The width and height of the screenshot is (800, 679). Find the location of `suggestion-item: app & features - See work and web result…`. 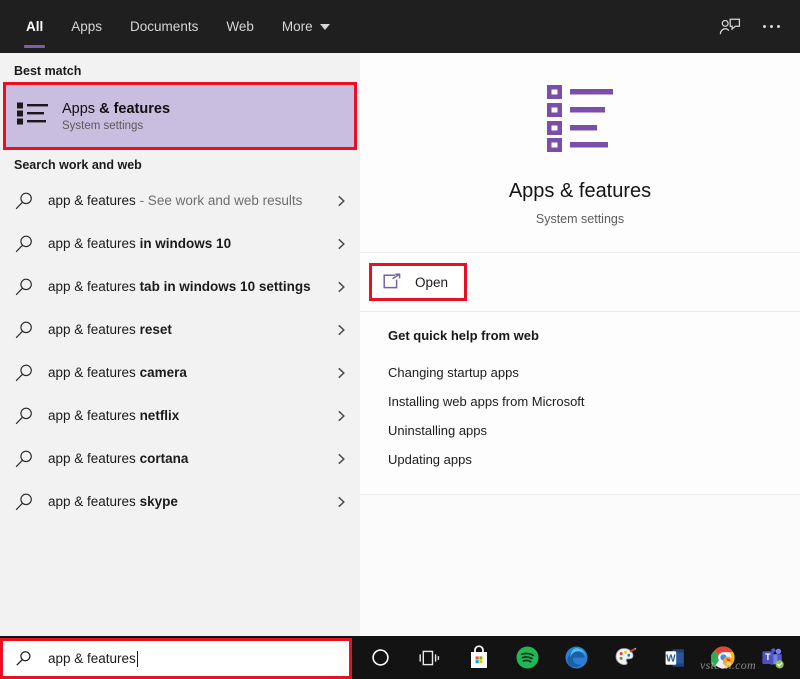

suggestion-item: app & features - See work and web result… is located at coordinates (180, 200).